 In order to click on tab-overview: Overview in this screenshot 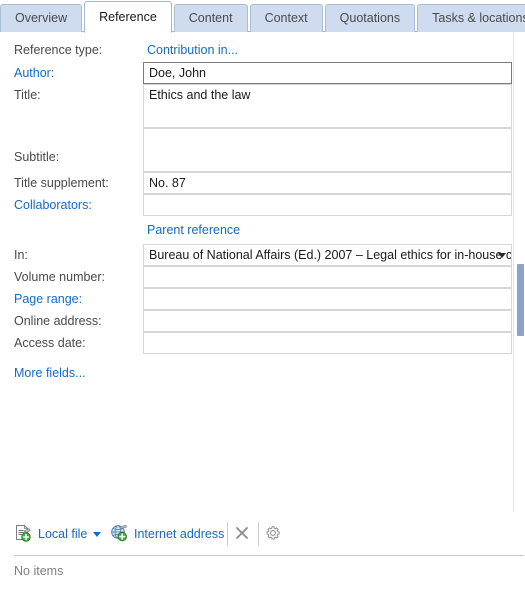, I will do `click(41, 18)`.